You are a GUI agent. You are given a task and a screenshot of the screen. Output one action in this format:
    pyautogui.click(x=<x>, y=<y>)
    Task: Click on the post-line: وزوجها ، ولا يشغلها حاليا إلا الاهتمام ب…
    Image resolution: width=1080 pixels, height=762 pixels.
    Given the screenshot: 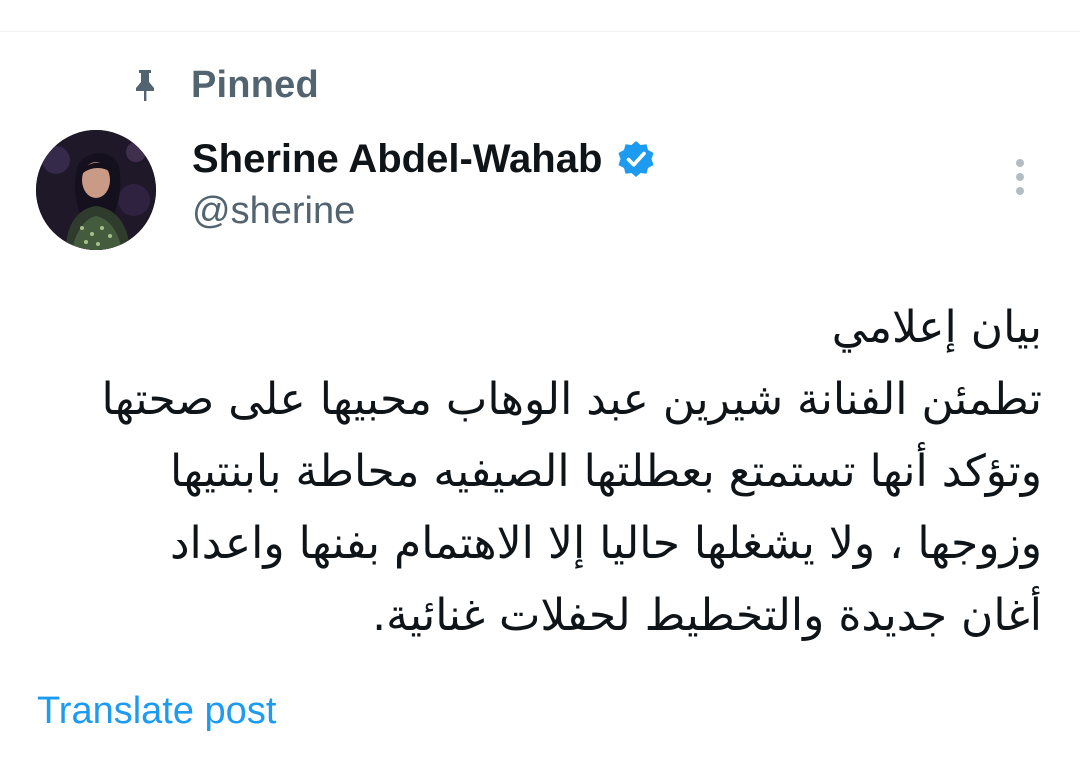 What is the action you would take?
    pyautogui.click(x=605, y=543)
    